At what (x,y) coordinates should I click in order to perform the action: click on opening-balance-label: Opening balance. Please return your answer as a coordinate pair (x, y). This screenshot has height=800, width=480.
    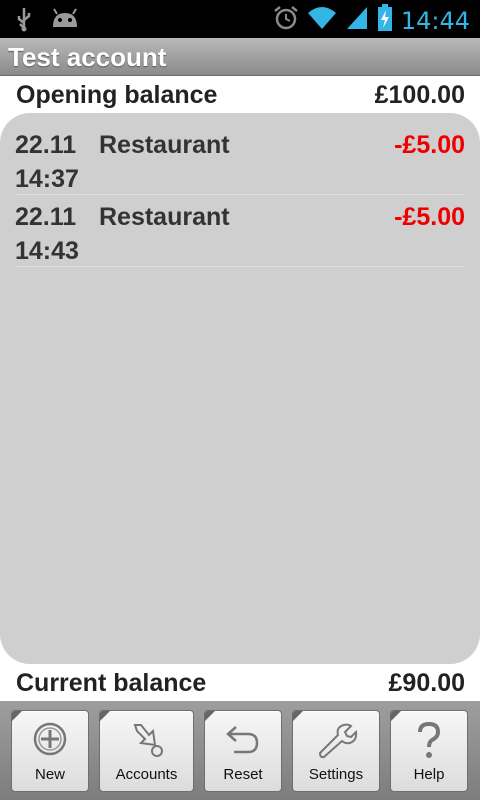
    Looking at the image, I should click on (117, 95).